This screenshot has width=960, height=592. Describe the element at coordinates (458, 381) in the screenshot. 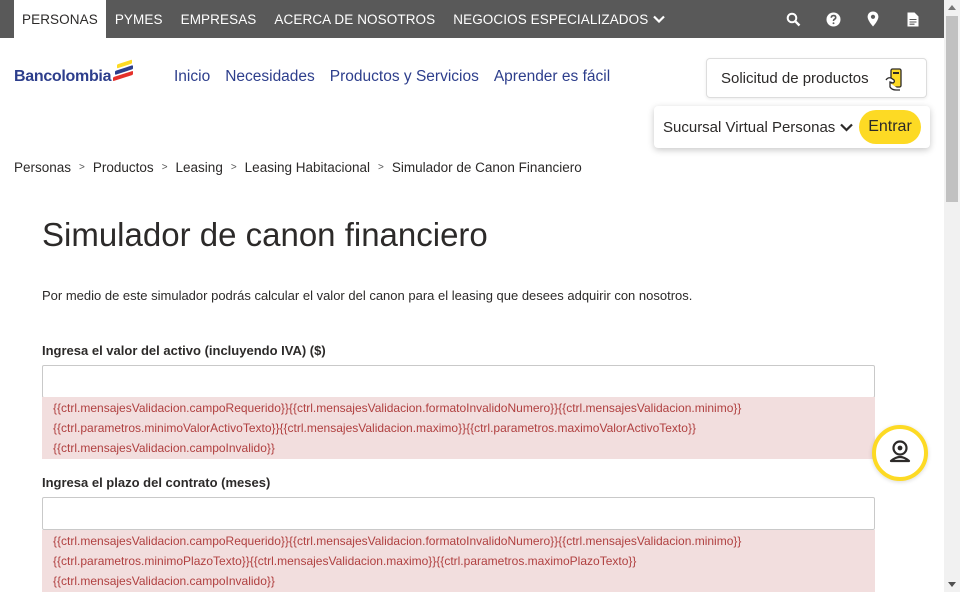

I see `valor-activo-input` at that location.